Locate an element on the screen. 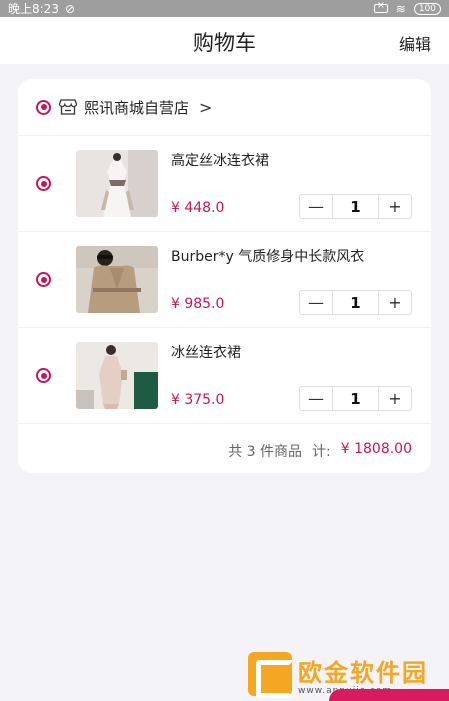  cart-item: 高定丝冰连衣裙 ¥ 448.0 — 1 + is located at coordinates (224, 184).